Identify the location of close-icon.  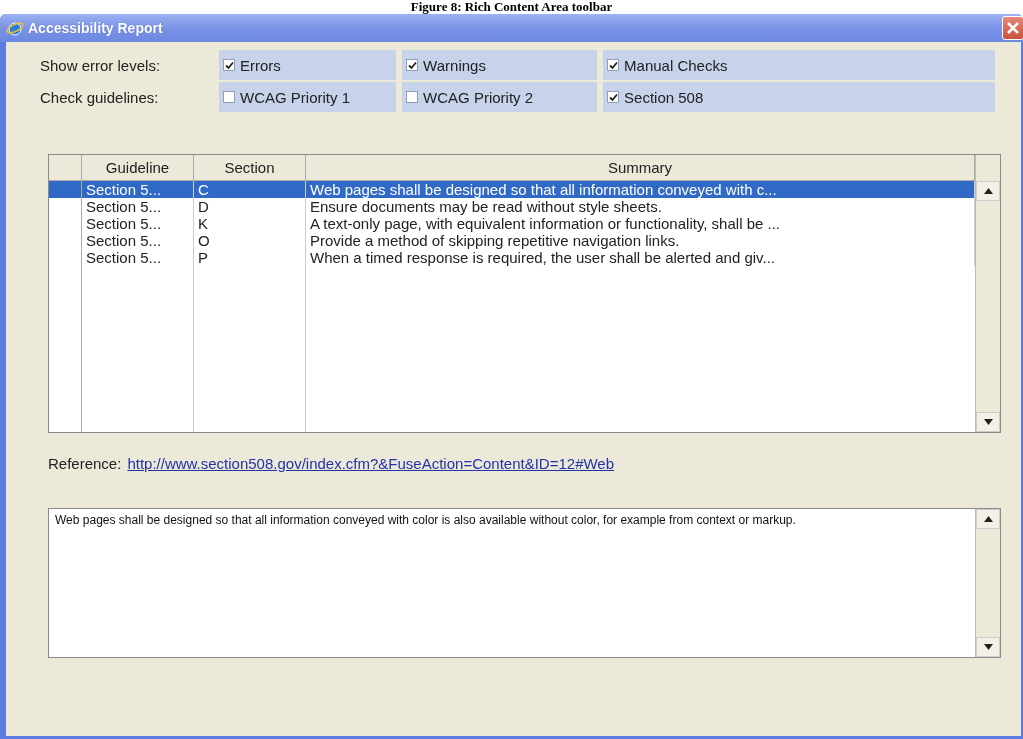
(1013, 28).